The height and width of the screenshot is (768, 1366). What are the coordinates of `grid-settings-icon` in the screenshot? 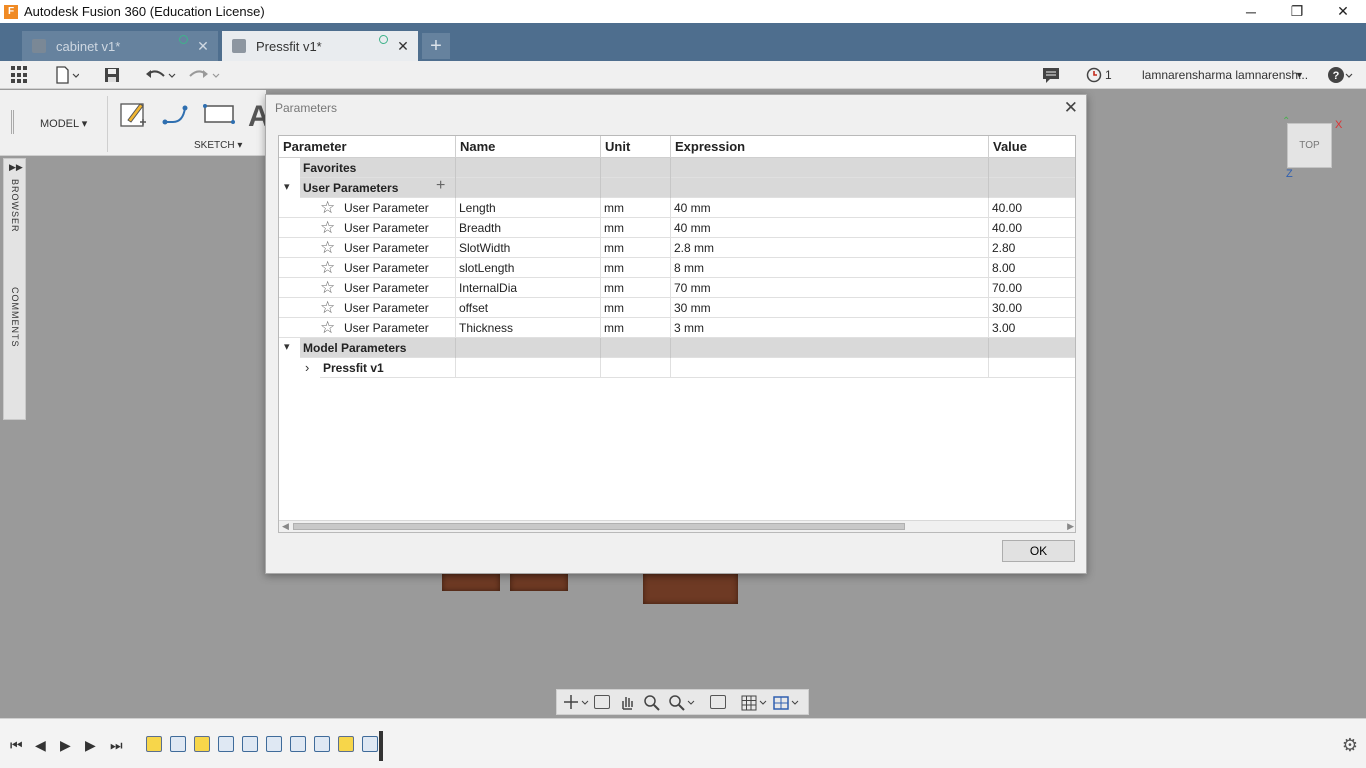 It's located at (754, 703).